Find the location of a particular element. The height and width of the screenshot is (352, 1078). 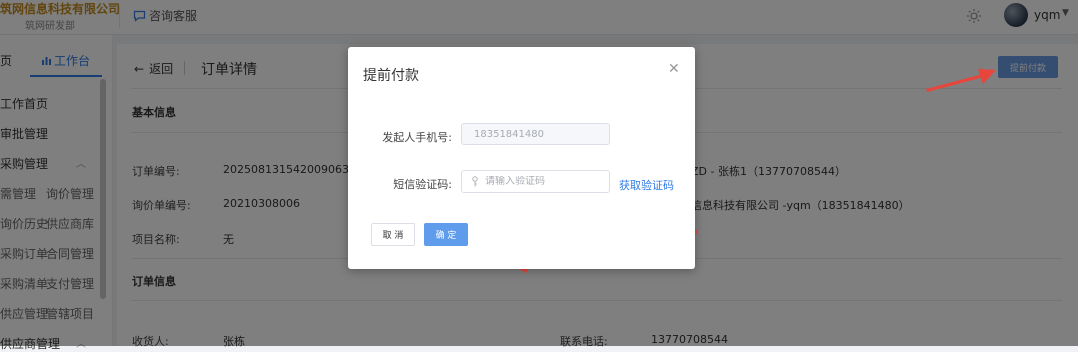

confirm-button: 确 定 is located at coordinates (446, 234).